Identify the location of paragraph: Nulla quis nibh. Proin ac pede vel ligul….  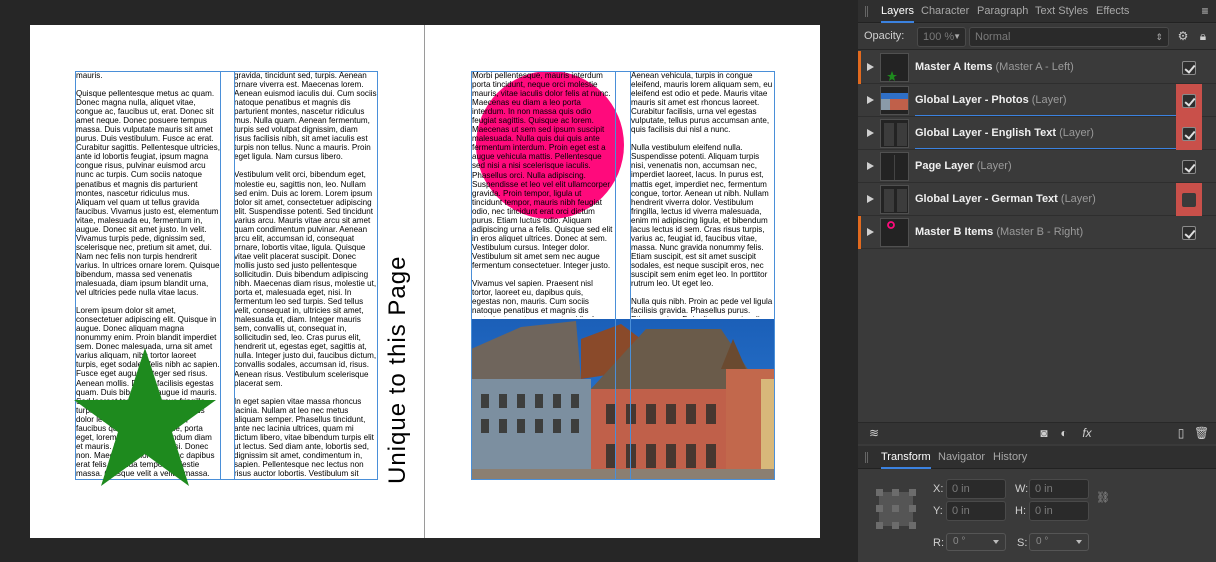
(702, 307).